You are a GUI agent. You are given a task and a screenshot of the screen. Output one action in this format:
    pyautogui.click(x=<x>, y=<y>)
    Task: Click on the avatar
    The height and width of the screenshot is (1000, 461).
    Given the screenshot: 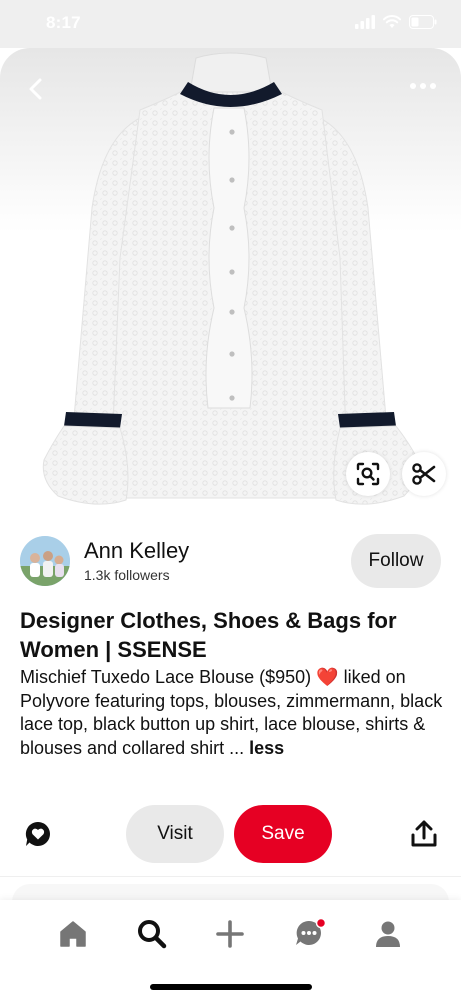 What is the action you would take?
    pyautogui.click(x=45, y=561)
    